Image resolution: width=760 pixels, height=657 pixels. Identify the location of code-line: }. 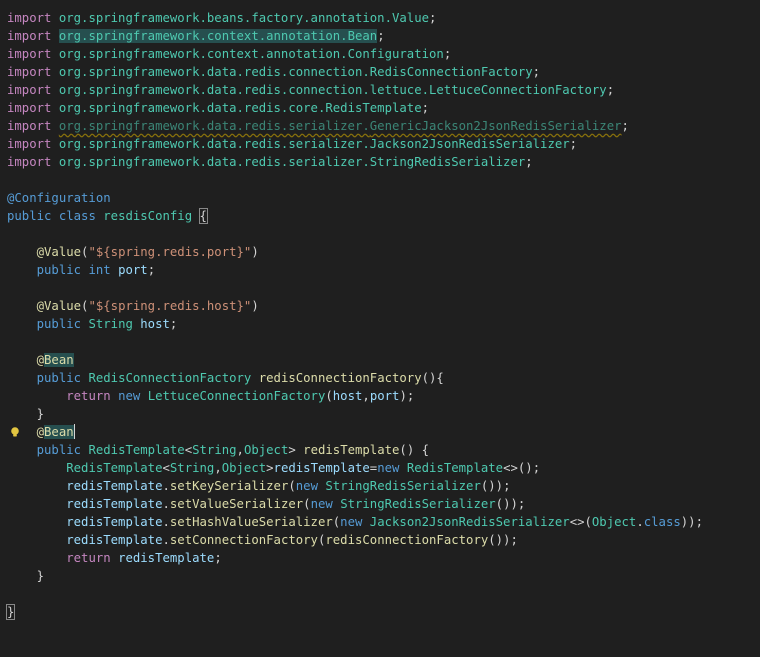
(380, 612).